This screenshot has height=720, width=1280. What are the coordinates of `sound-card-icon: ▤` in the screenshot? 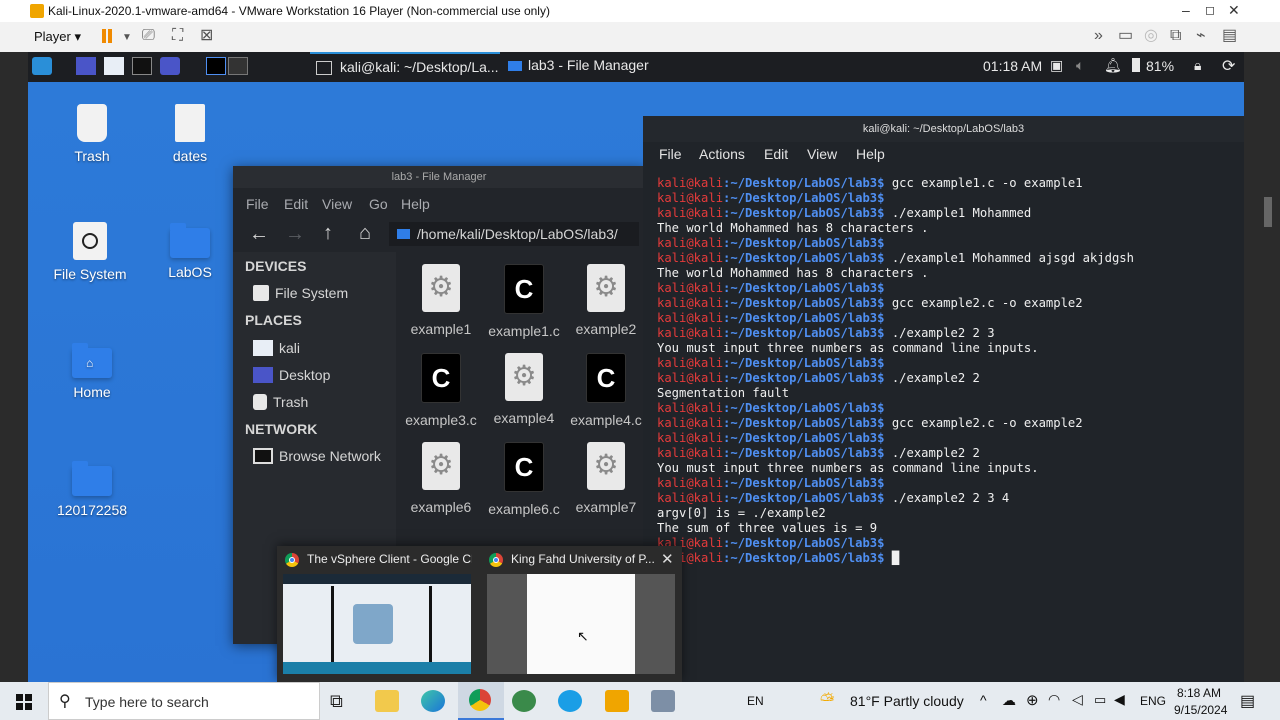 It's located at (1229, 36).